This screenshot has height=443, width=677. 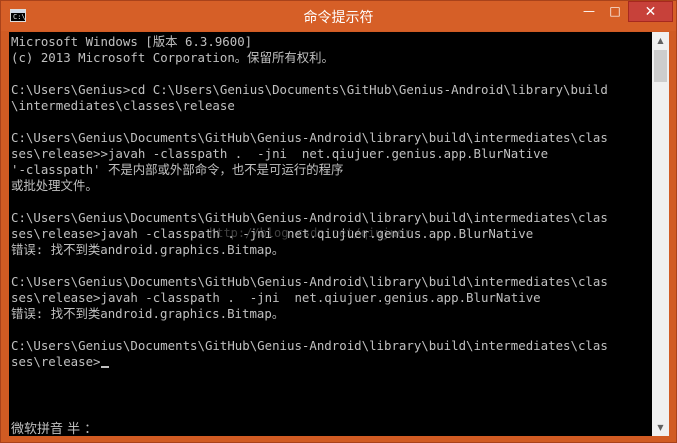 What do you see at coordinates (123, 105) in the screenshot?
I see `console-line: \intermediates\classes\release` at bounding box center [123, 105].